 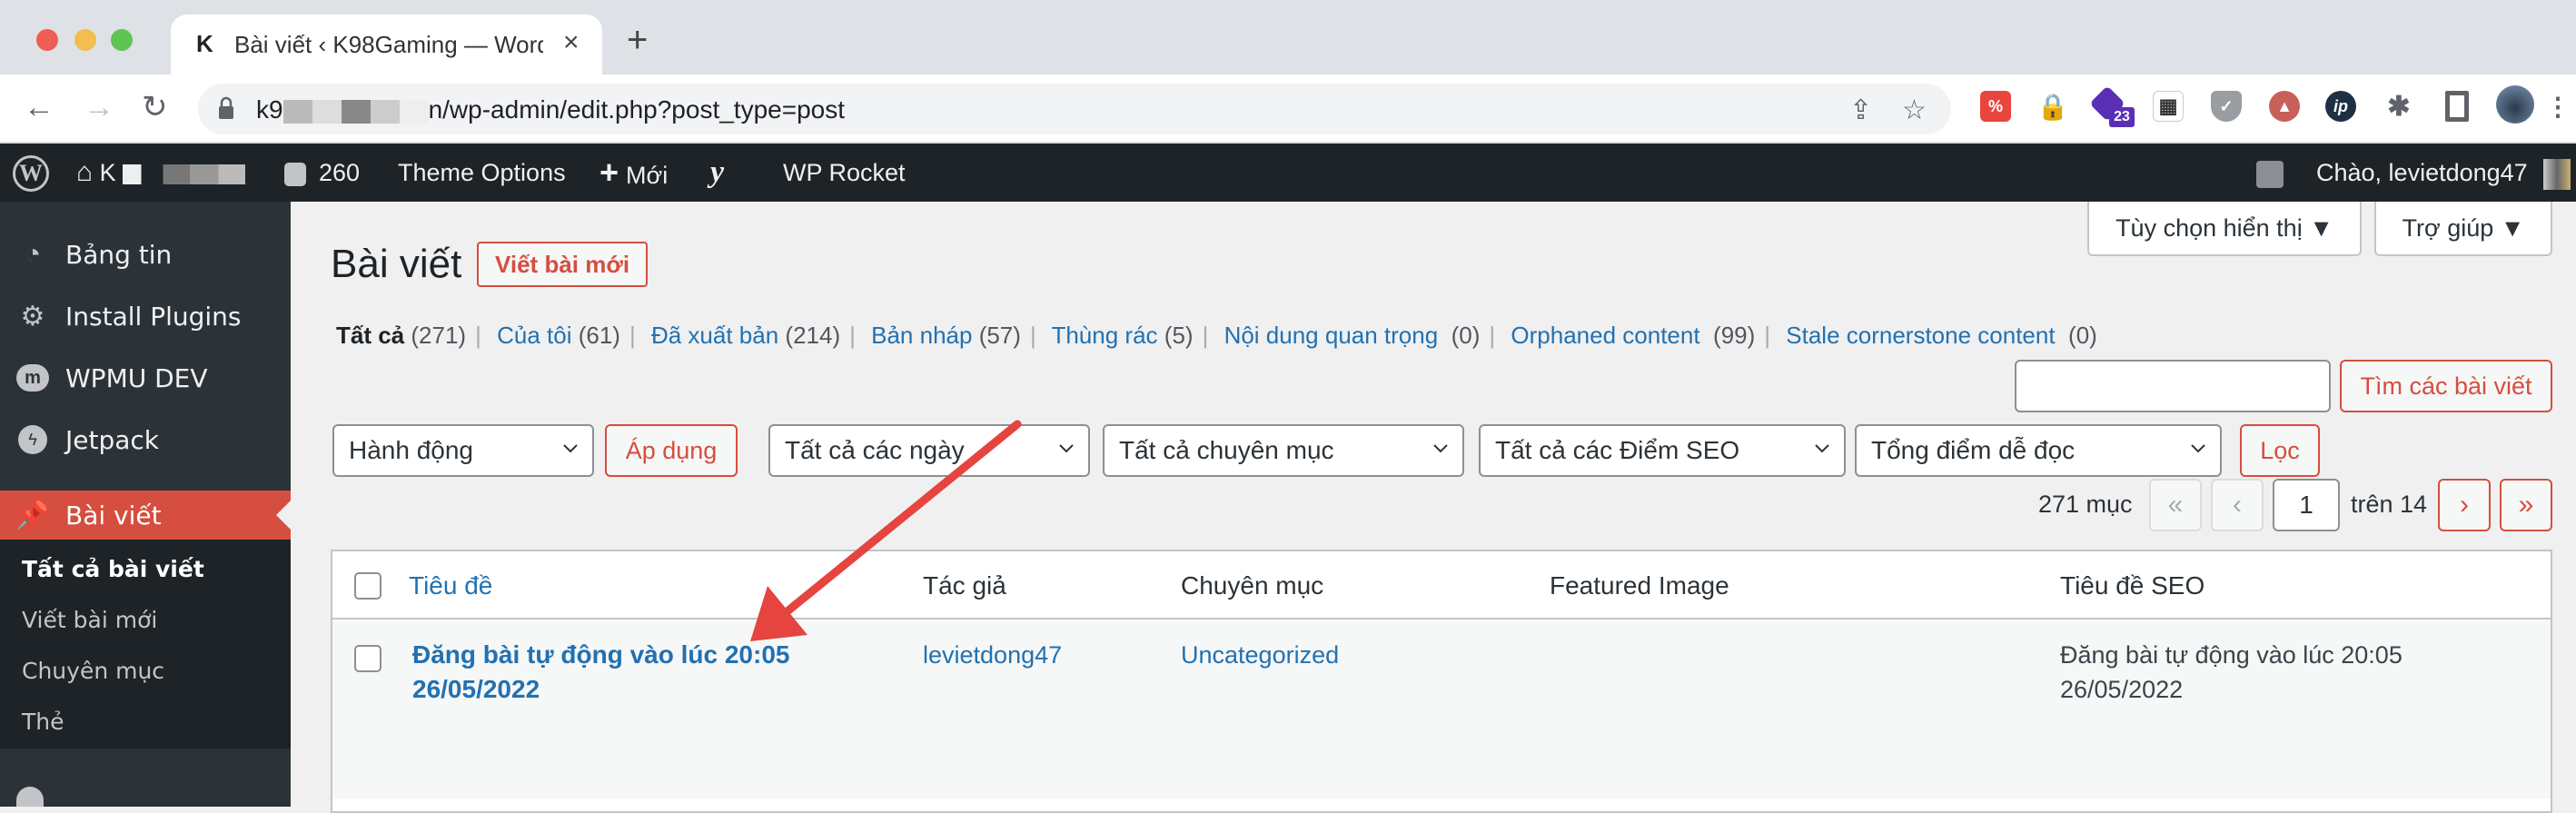 What do you see at coordinates (145, 440) in the screenshot?
I see `sidebar-item-jetpack: ϟ Jetpack` at bounding box center [145, 440].